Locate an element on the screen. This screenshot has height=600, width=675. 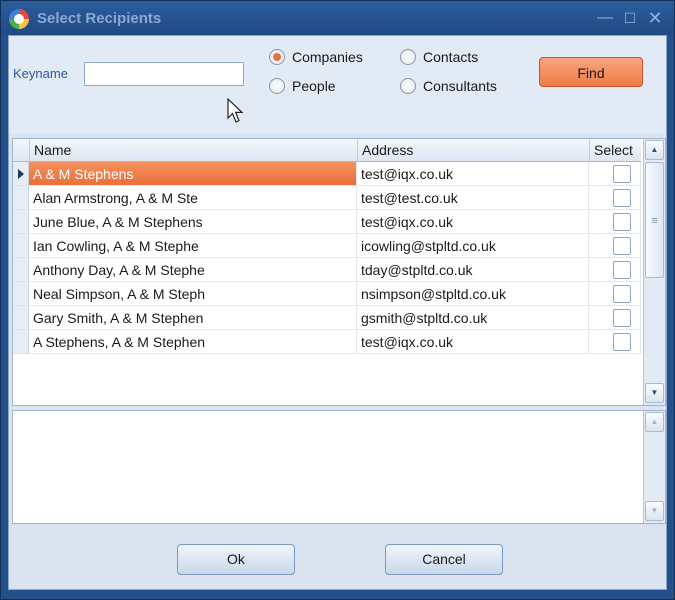
grid-vertical-scrollbar: ▲ ≡ ▼ is located at coordinates (654, 272).